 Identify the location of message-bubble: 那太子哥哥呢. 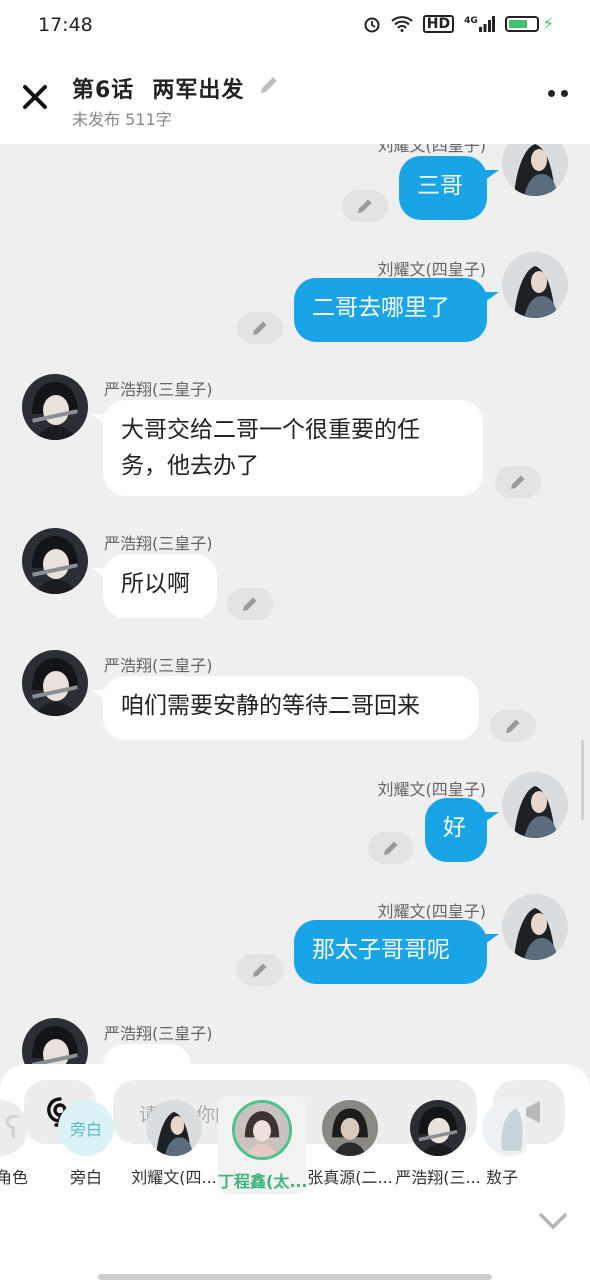
(390, 952).